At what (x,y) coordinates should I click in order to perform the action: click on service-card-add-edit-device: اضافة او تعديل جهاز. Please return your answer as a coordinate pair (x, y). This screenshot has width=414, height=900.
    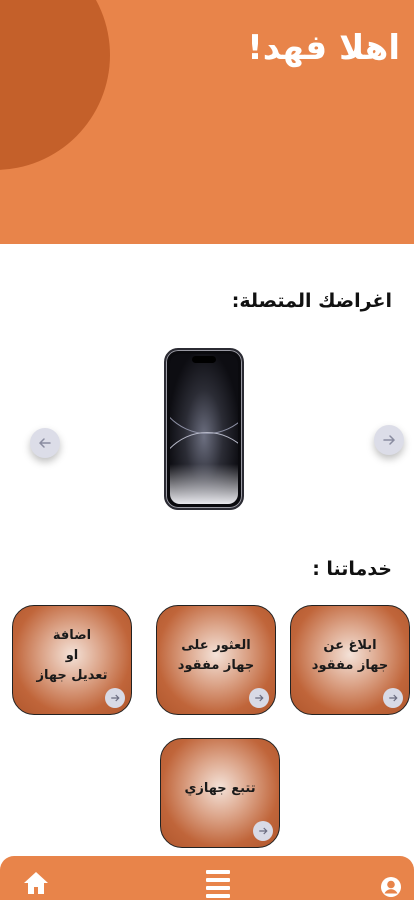
    Looking at the image, I should click on (72, 660).